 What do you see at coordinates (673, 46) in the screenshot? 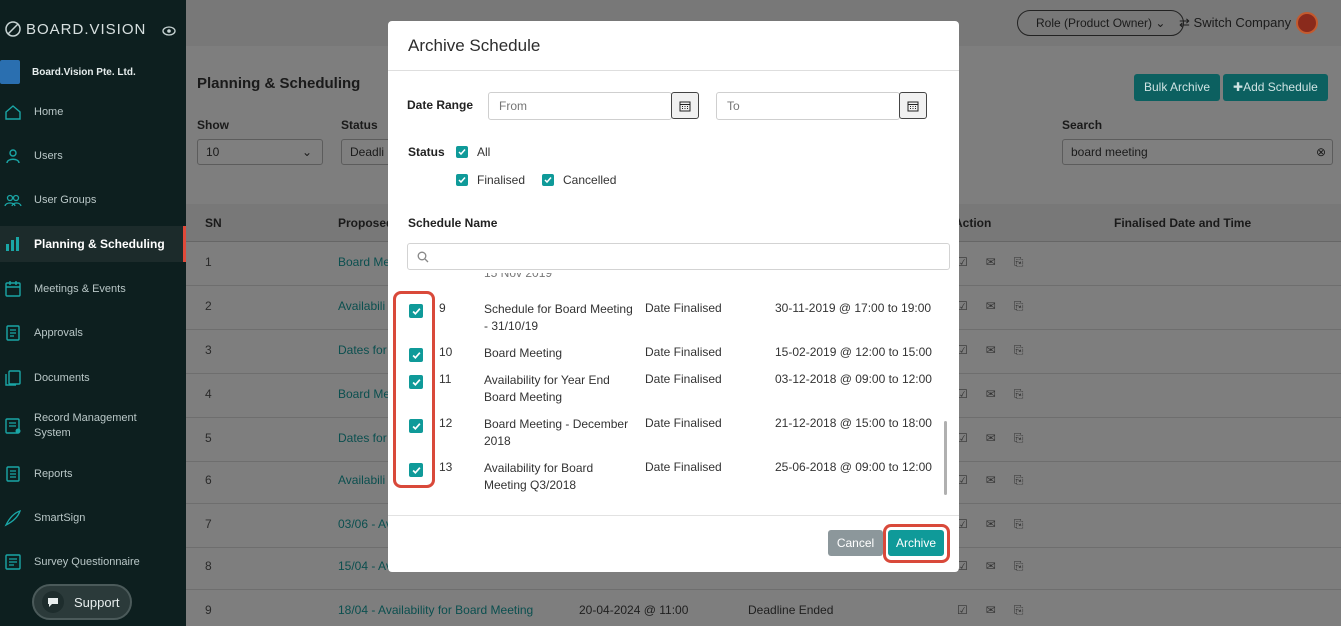
I see `modal-title: Archive Schedule` at bounding box center [673, 46].